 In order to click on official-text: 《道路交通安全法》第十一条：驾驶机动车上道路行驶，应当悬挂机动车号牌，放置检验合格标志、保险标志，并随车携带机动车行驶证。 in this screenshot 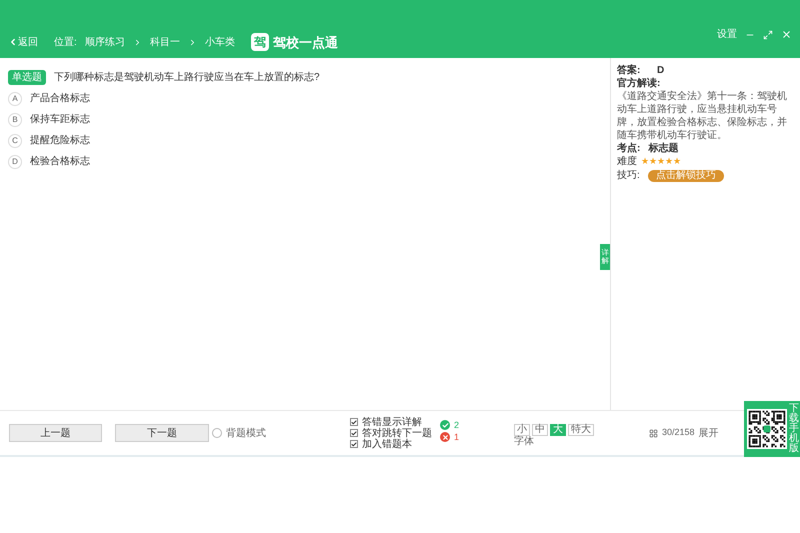, I will do `click(702, 116)`.